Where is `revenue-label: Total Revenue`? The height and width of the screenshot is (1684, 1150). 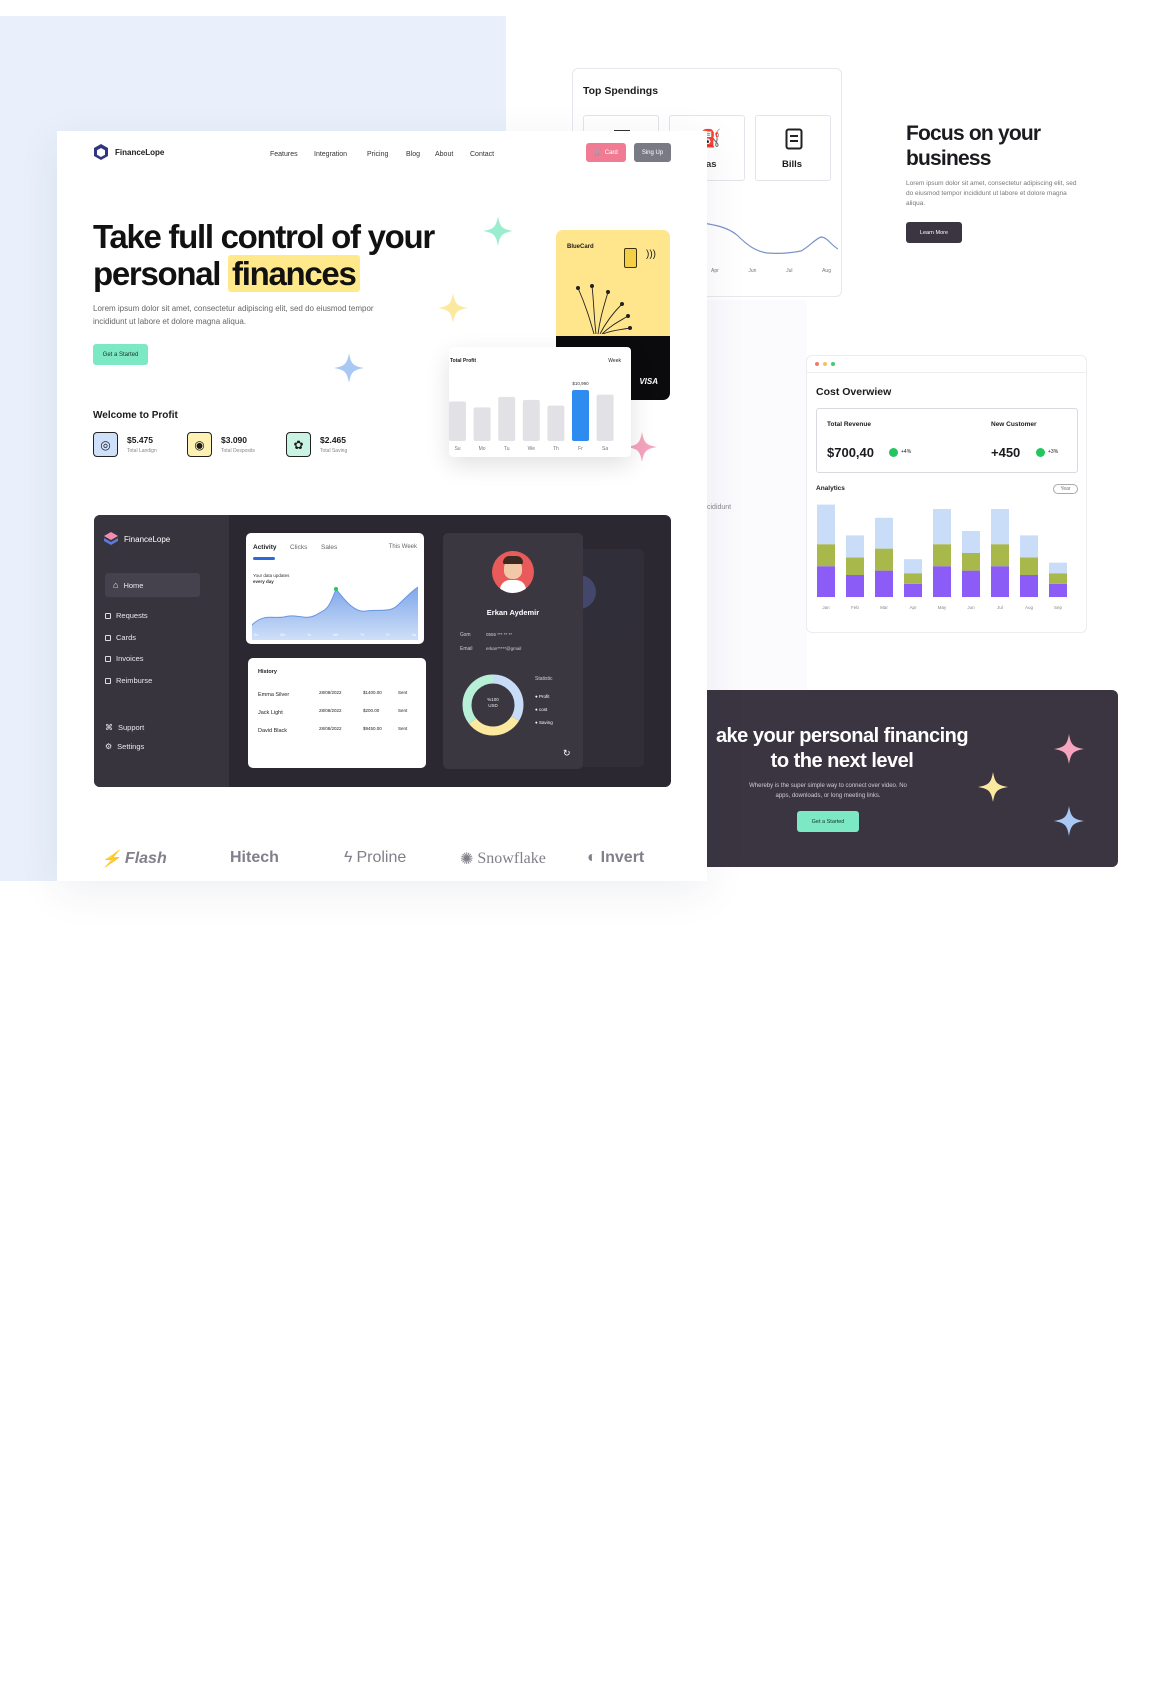
revenue-label: Total Revenue is located at coordinates (849, 424).